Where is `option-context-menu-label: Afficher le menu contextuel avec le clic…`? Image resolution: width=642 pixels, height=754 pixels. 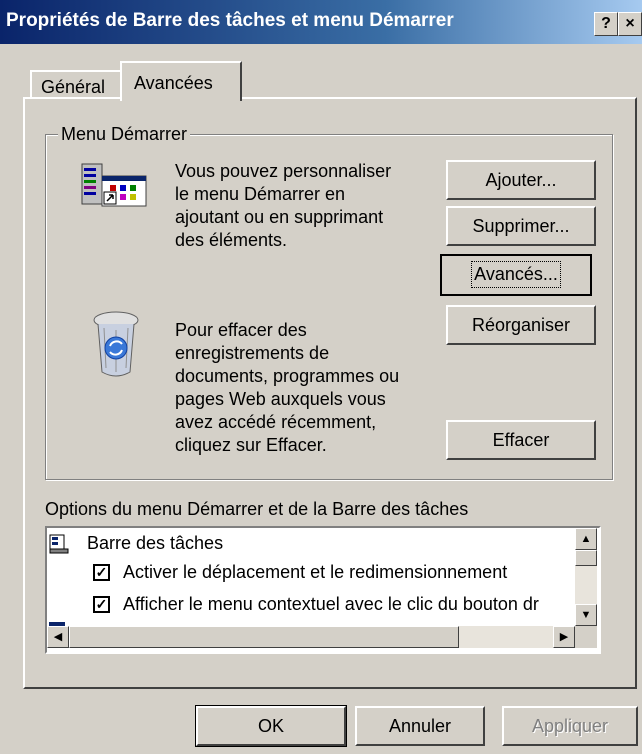
option-context-menu-label: Afficher le menu contextuel avec le clic… is located at coordinates (331, 604).